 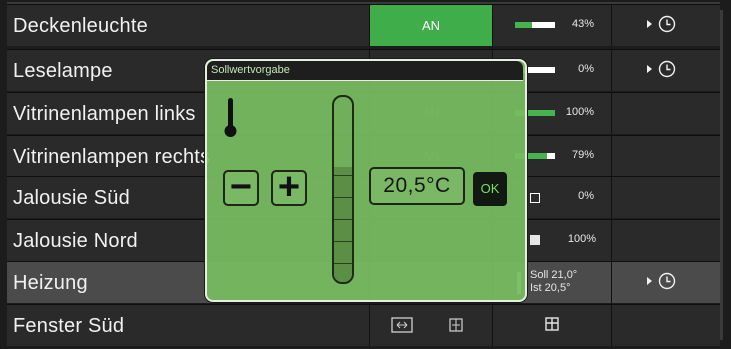 I want to click on temperature-readout: Soll 21,0° Ist 20,5°, so click(x=553, y=282).